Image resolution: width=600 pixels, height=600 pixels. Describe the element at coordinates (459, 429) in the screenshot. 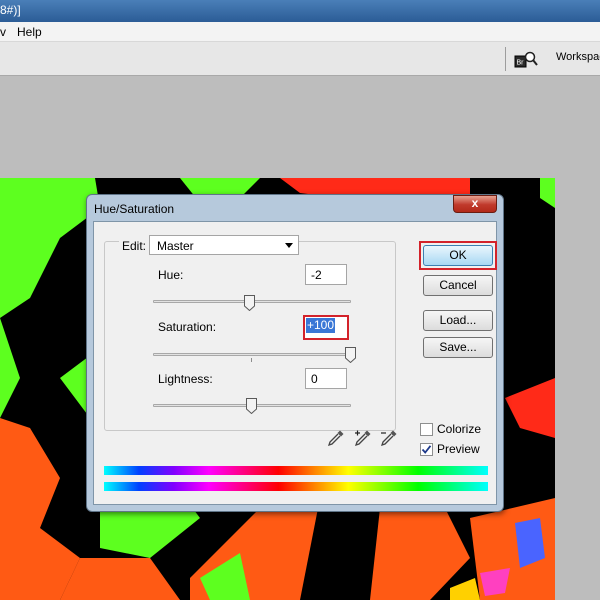

I see `colorize-label: Colorize` at that location.